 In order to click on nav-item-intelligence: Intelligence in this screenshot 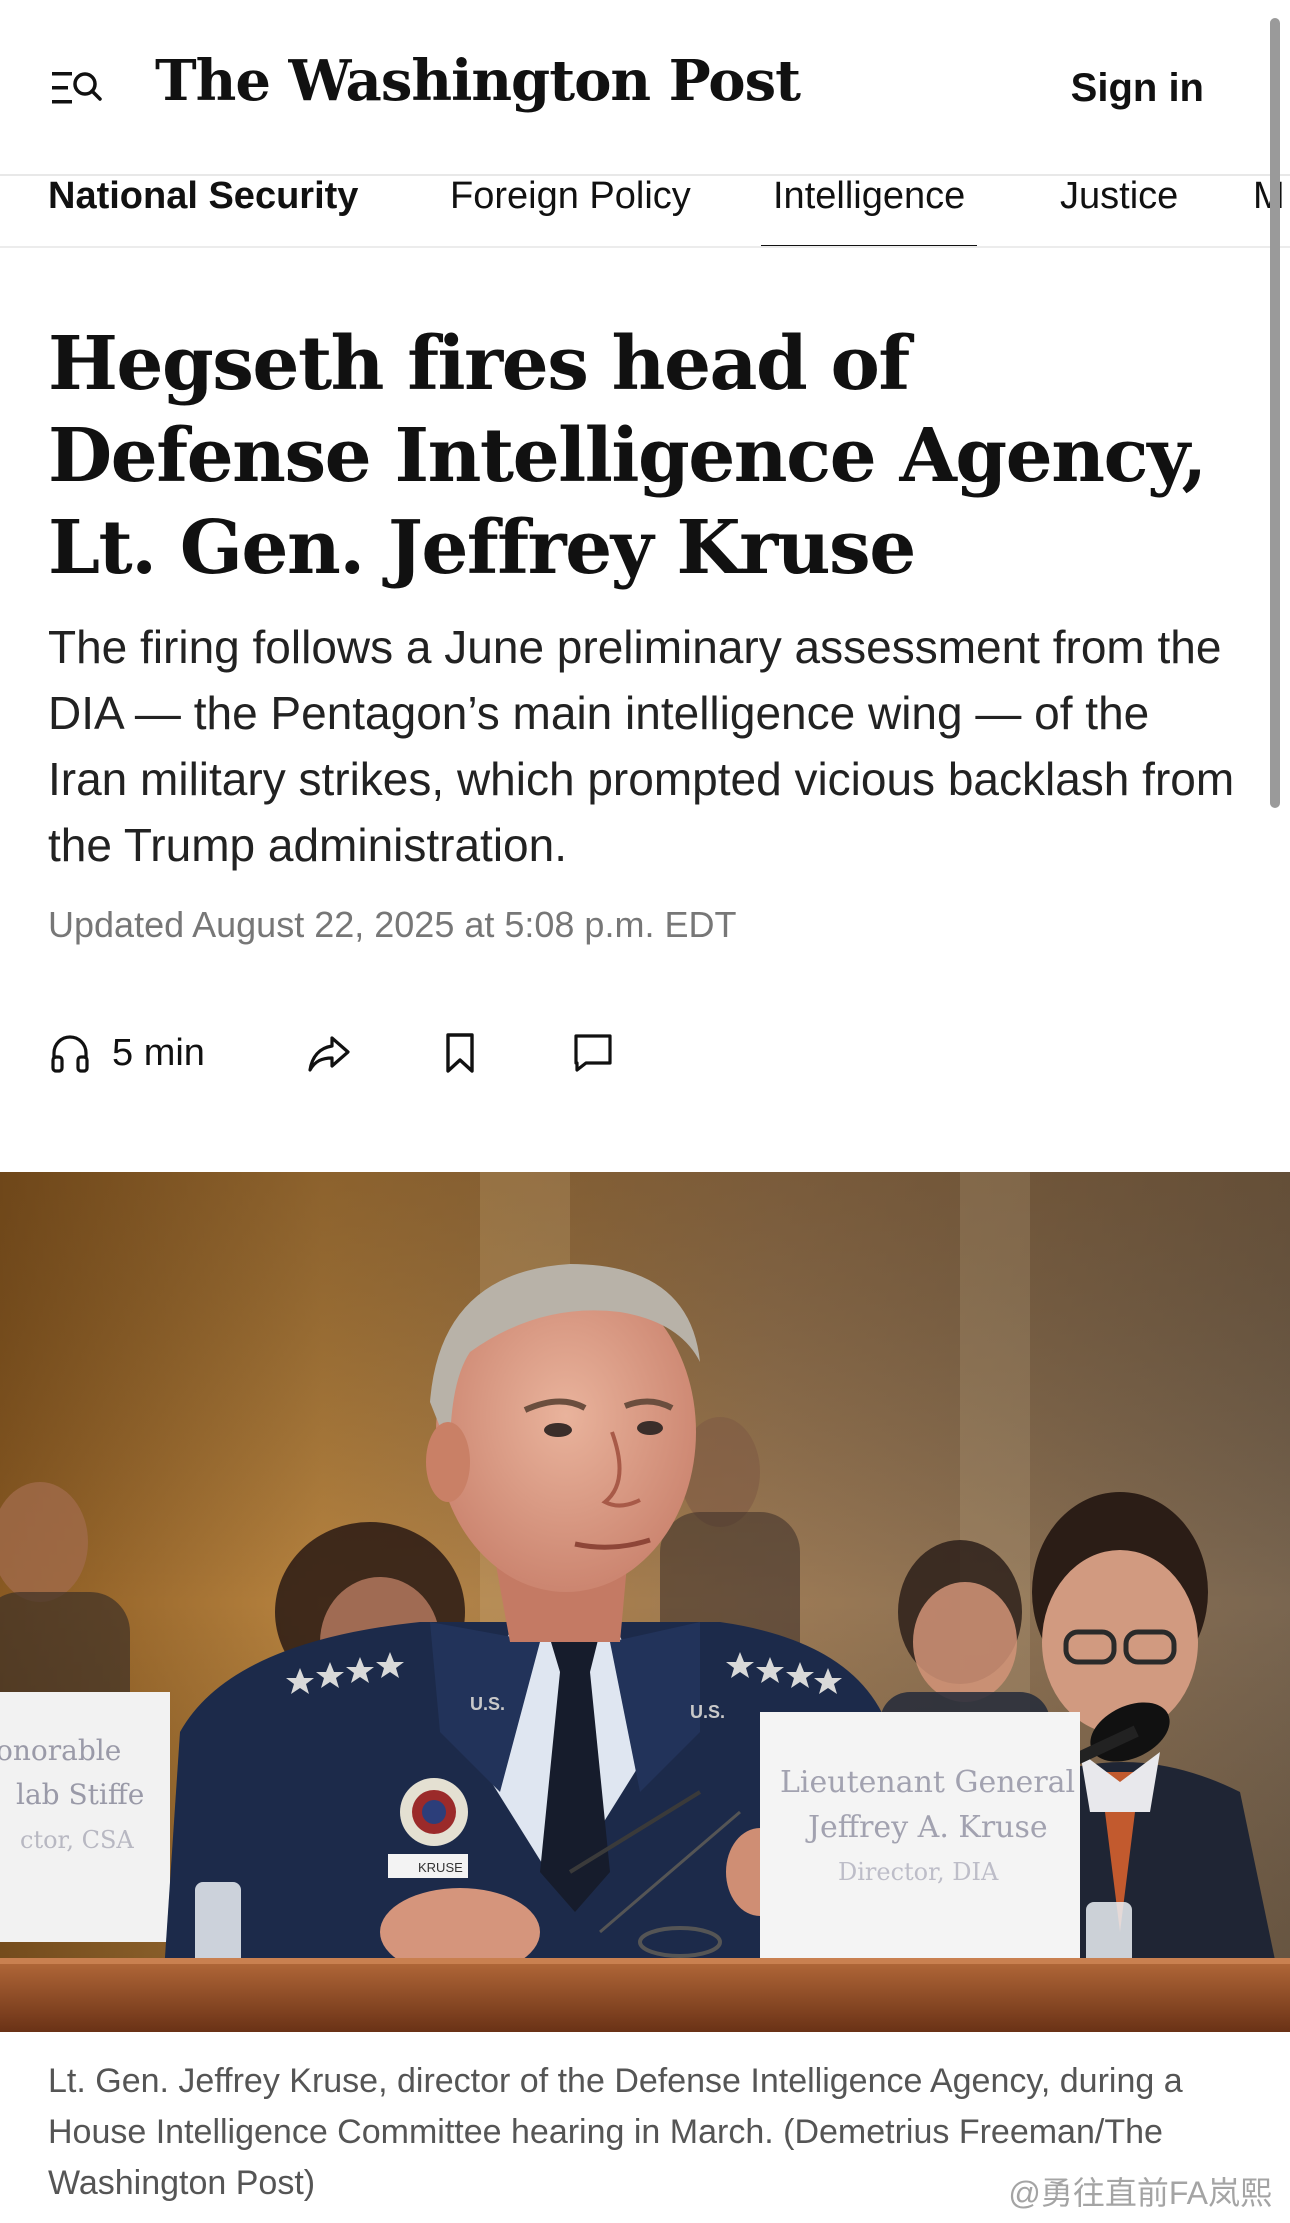, I will do `click(869, 211)`.